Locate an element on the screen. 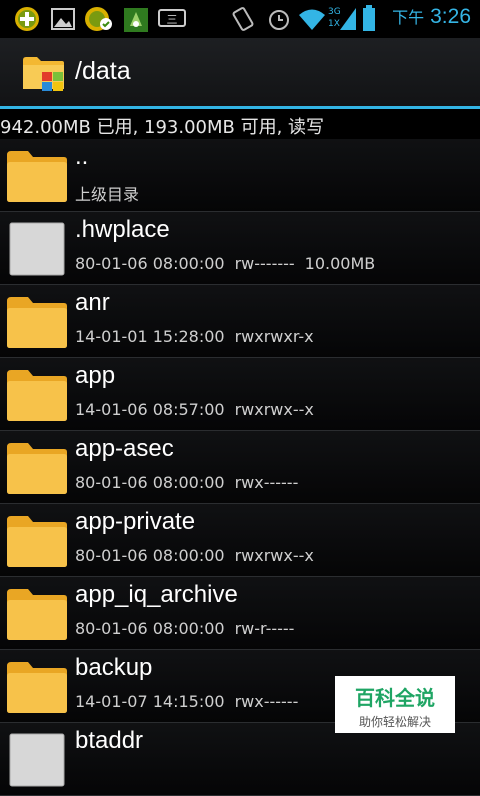 The image size is (480, 796). action-bar: /data is located at coordinates (240, 72).